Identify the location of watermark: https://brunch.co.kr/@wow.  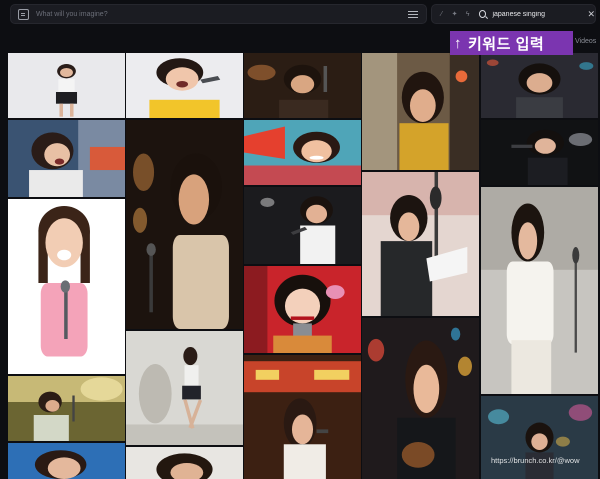
(535, 460).